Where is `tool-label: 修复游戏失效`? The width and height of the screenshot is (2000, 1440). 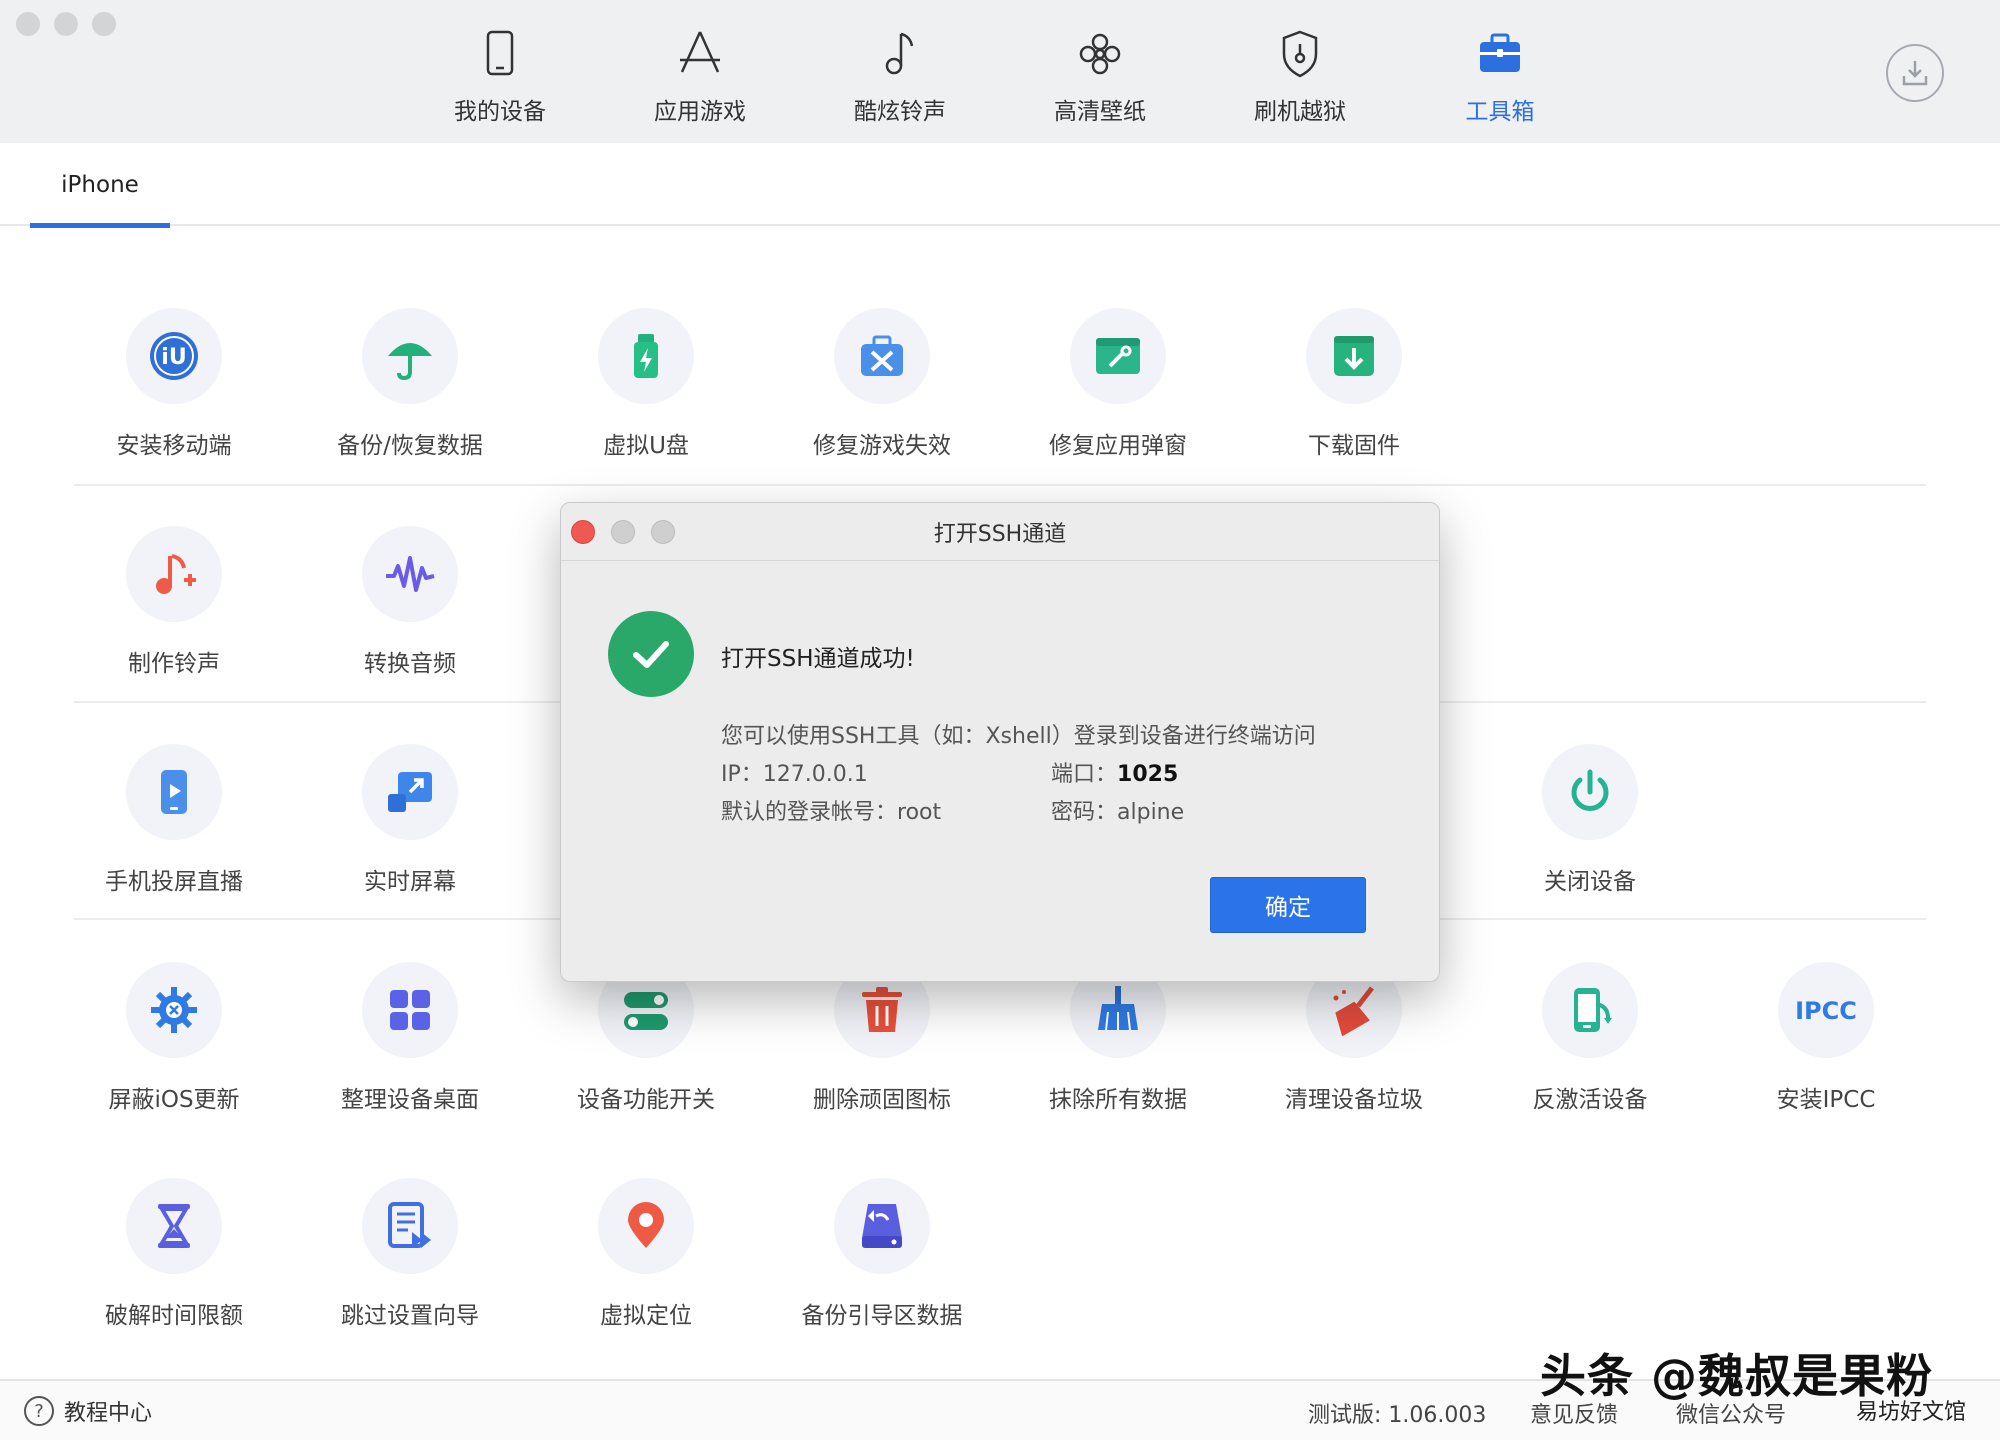 tool-label: 修复游戏失效 is located at coordinates (882, 446).